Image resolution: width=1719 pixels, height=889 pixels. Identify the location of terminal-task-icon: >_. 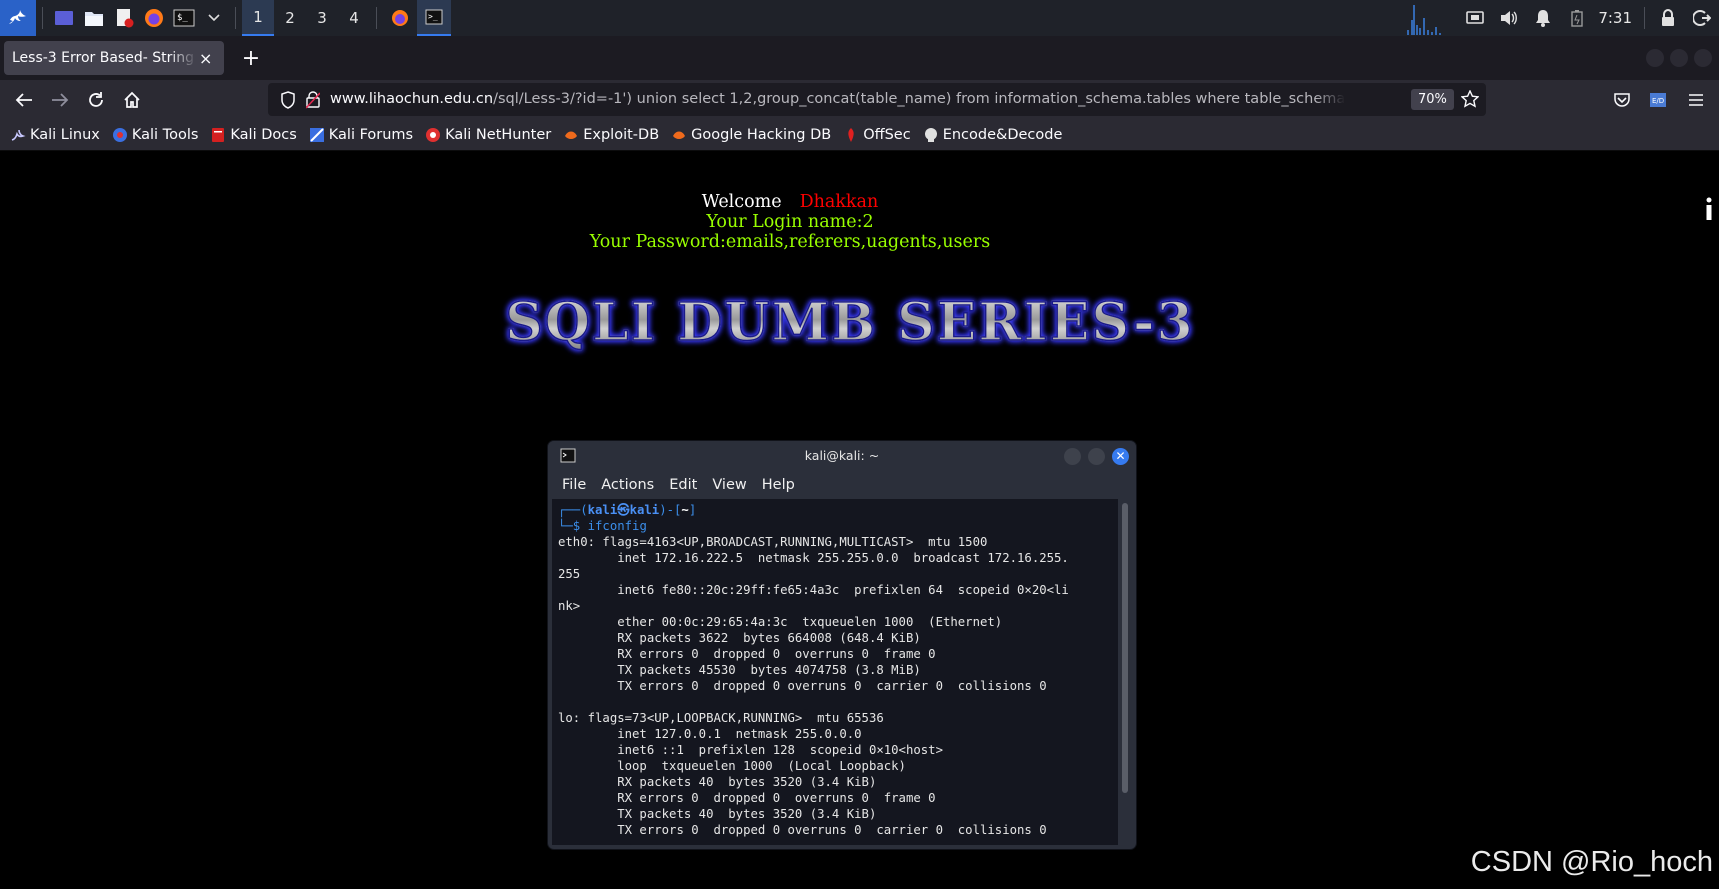
(434, 18).